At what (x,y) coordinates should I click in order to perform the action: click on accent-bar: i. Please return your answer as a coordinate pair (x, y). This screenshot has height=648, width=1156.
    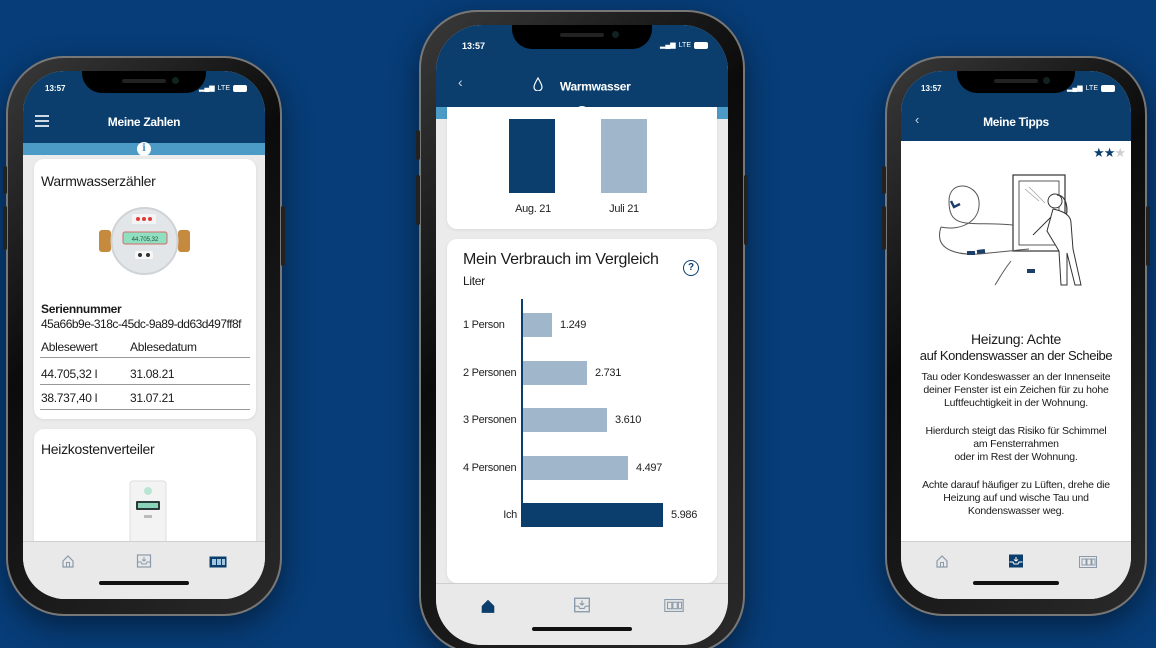
    Looking at the image, I should click on (144, 149).